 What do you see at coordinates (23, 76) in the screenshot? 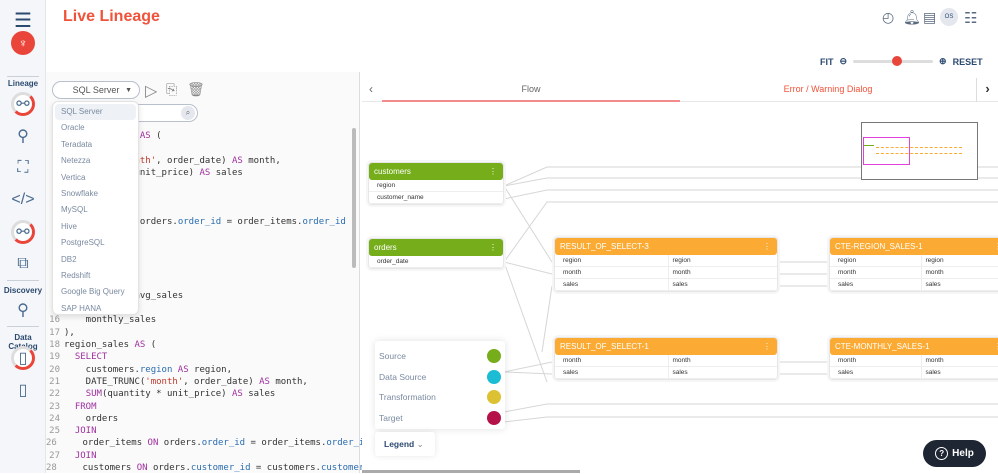
I see `divider` at bounding box center [23, 76].